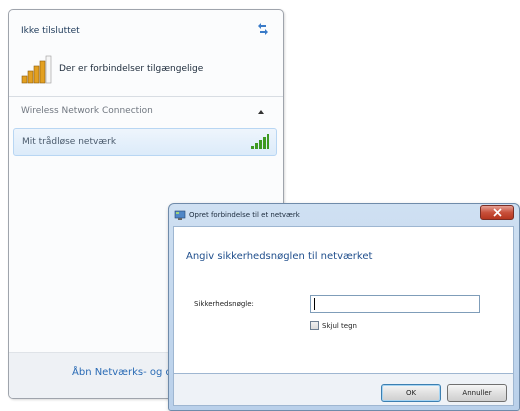 Image resolution: width=520 pixels, height=411 pixels. Describe the element at coordinates (339, 326) in the screenshot. I see `hide-characters-label: Skjul tegn` at that location.